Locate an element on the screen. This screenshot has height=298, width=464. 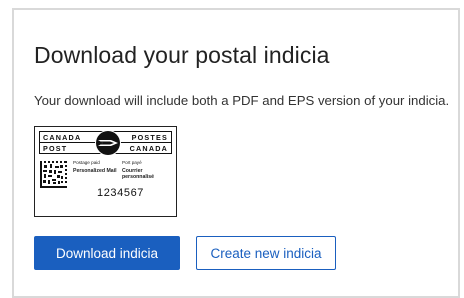
canada-post-logo-icon is located at coordinates (108, 143).